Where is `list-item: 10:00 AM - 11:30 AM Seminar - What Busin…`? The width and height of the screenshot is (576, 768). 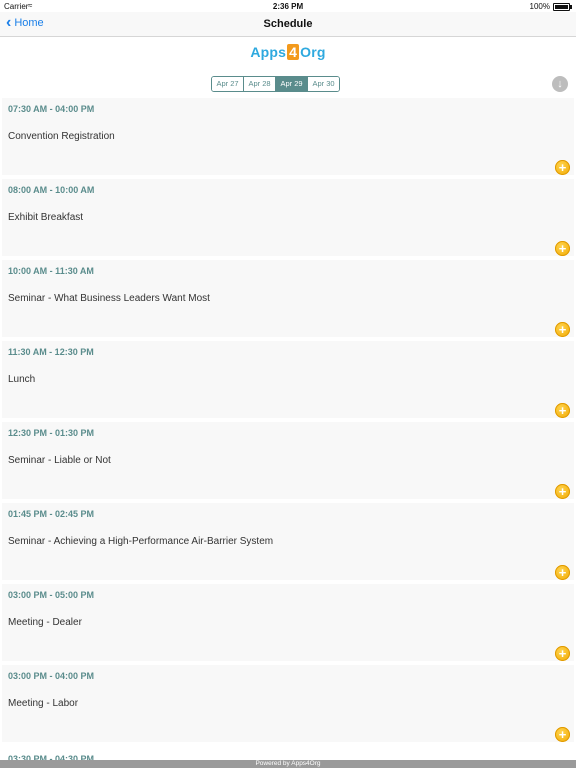 list-item: 10:00 AM - 11:30 AM Seminar - What Busin… is located at coordinates (288, 298).